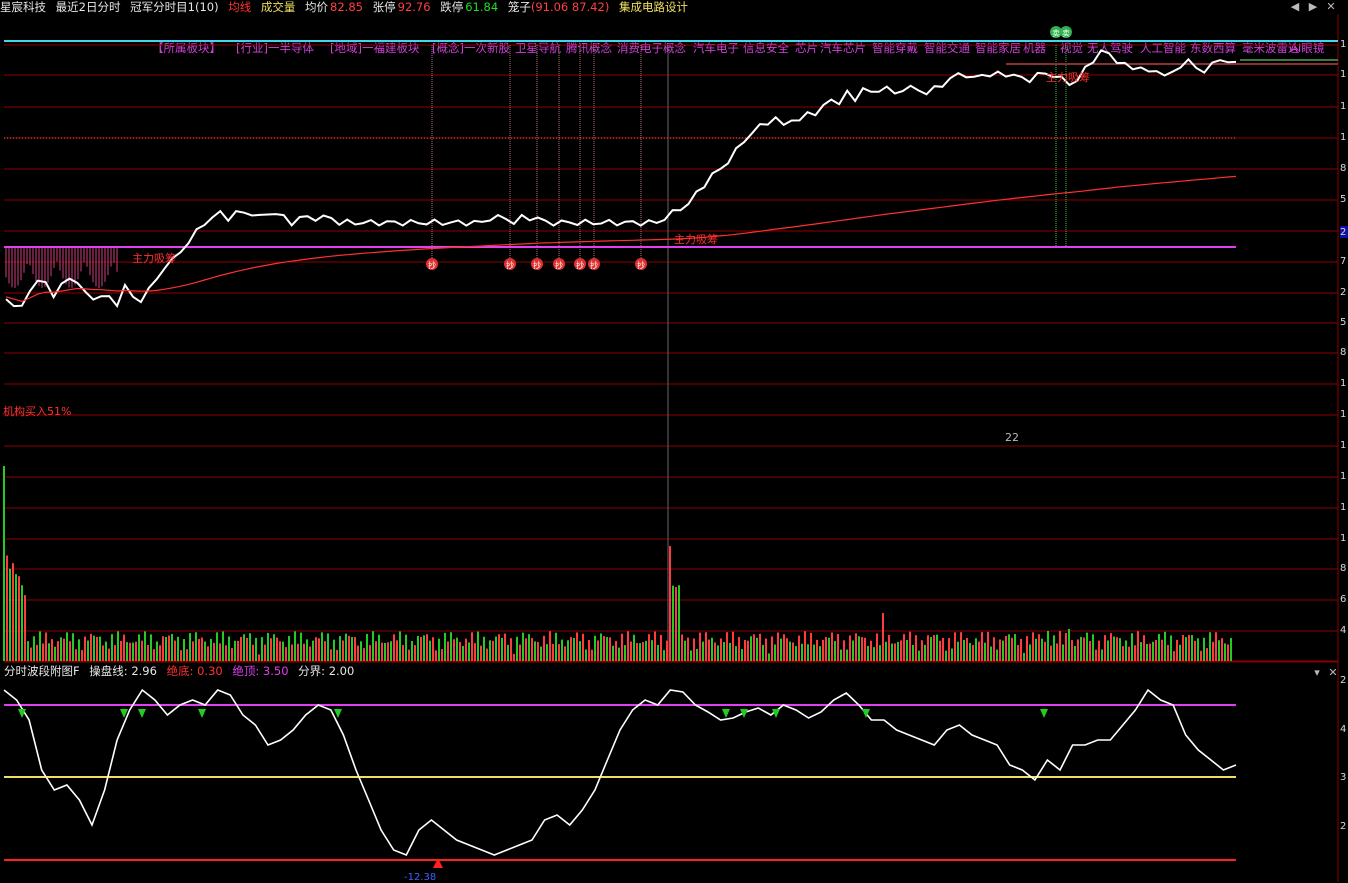 Image resolution: width=1348 pixels, height=883 pixels. What do you see at coordinates (275, 671) in the screenshot?
I see `osc-top-value: 3.50` at bounding box center [275, 671].